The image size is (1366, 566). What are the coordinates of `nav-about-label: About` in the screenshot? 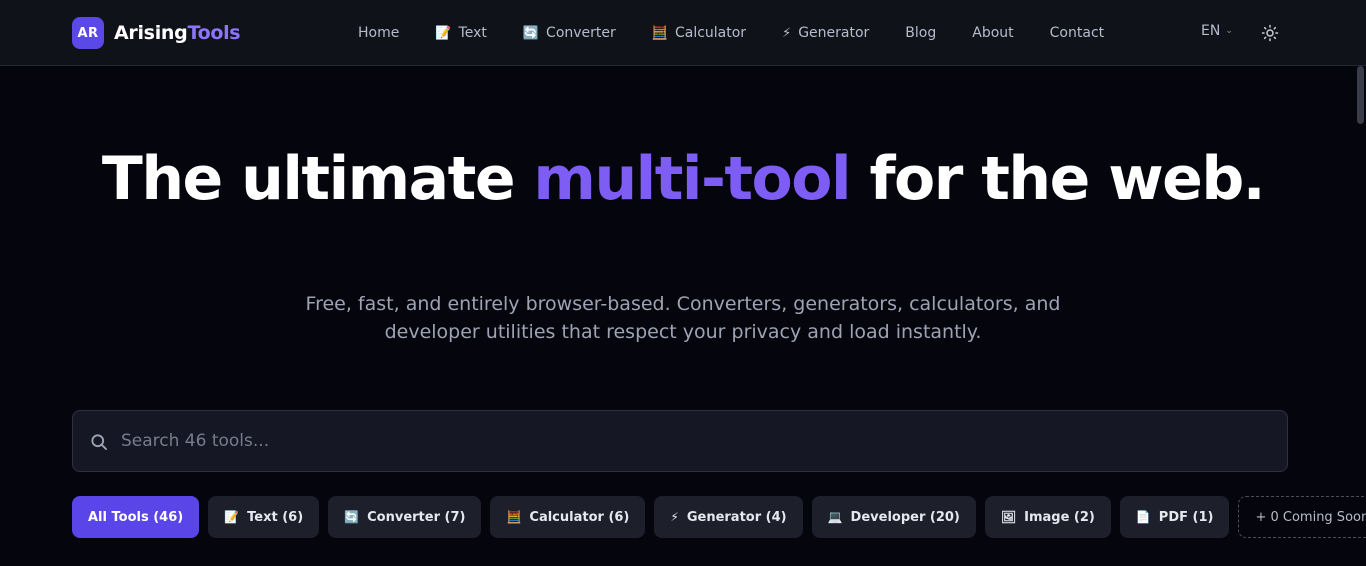 It's located at (993, 33).